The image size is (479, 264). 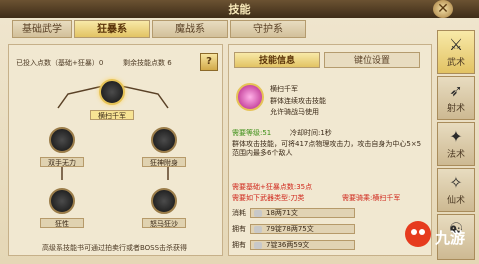 I want to click on skill-node-shuangshou, so click(x=62, y=140).